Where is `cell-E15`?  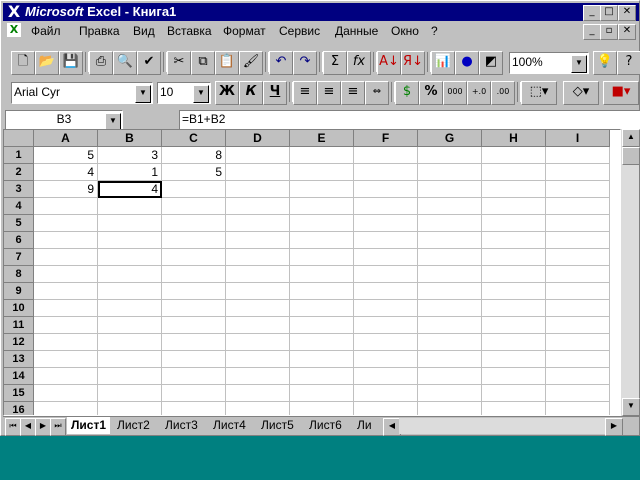 cell-E15 is located at coordinates (322, 393).